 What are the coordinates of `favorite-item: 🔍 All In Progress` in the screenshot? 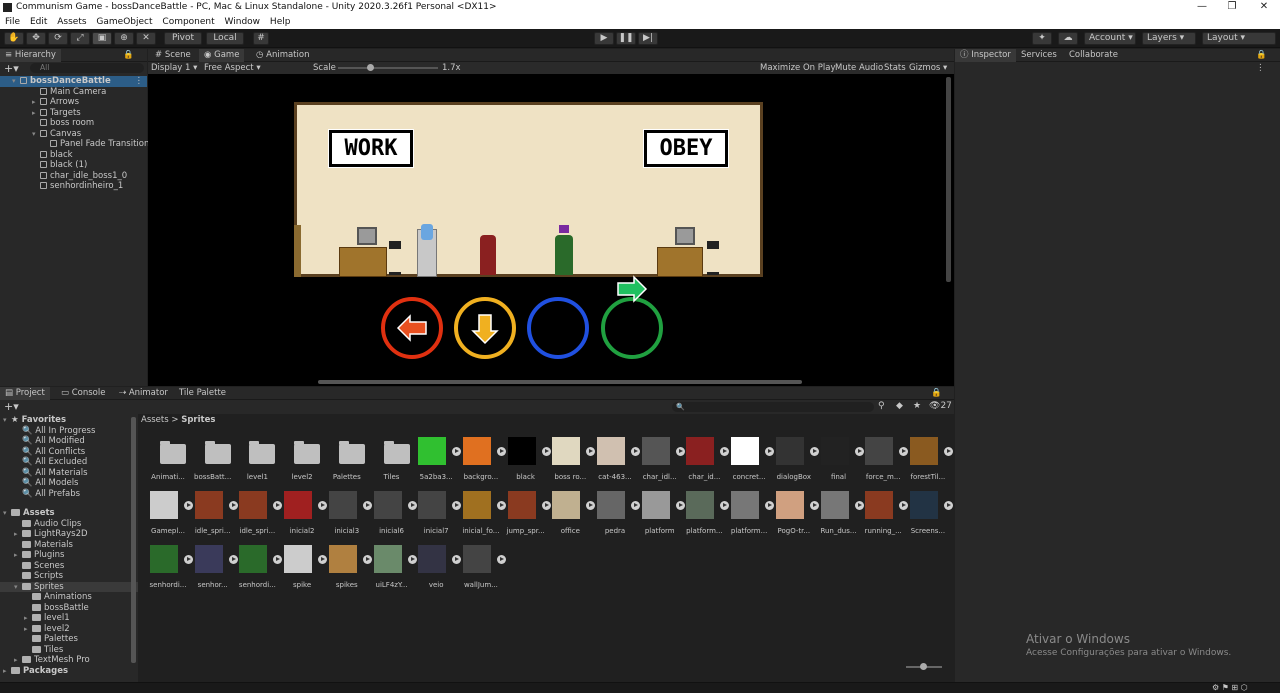 It's located at (69, 431).